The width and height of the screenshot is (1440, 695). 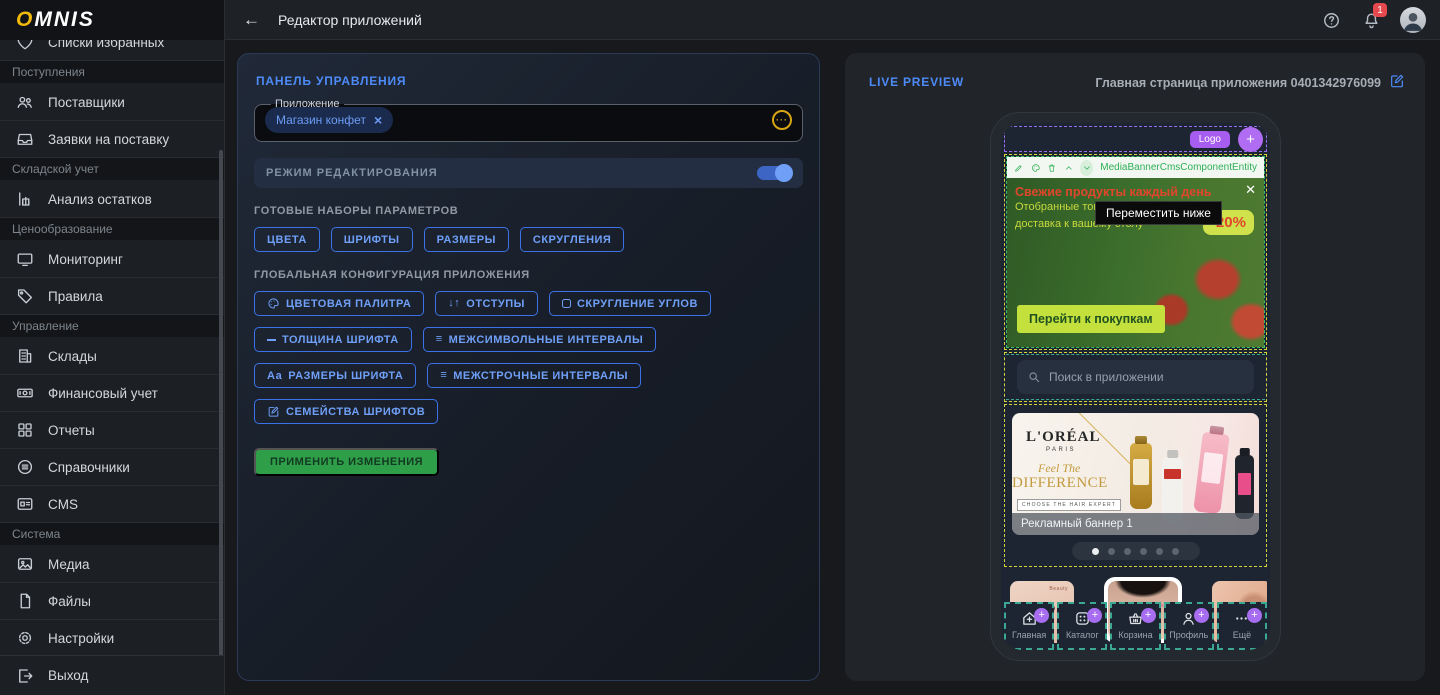 I want to click on presets-title: ГОТОВЫЕ НАБОРЫ ПАРАМЕТРОВ, so click(x=356, y=211).